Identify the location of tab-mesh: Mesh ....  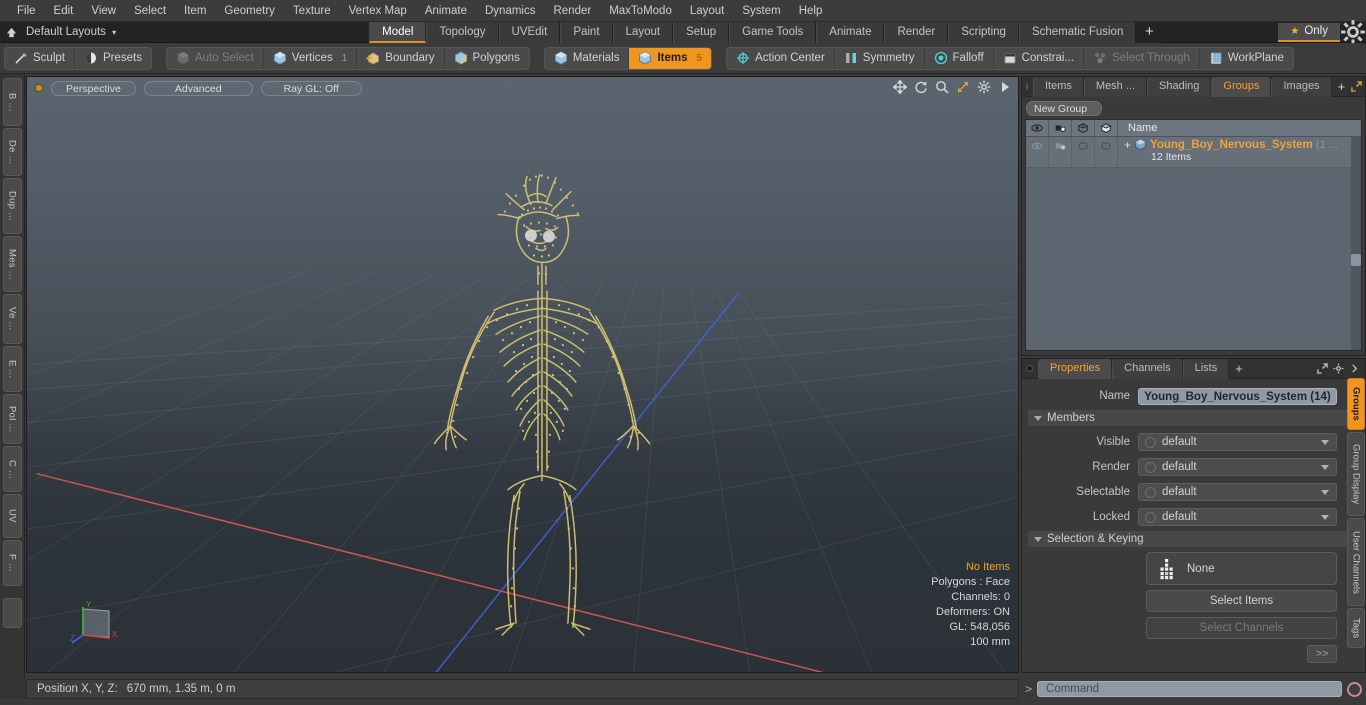
(1115, 86).